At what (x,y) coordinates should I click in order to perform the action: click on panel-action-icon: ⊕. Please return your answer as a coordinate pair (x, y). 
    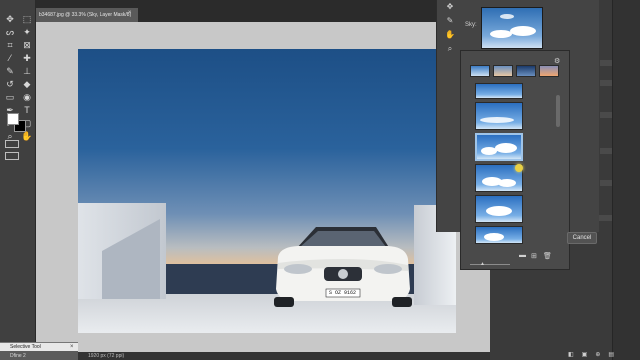
    Looking at the image, I should click on (597, 354).